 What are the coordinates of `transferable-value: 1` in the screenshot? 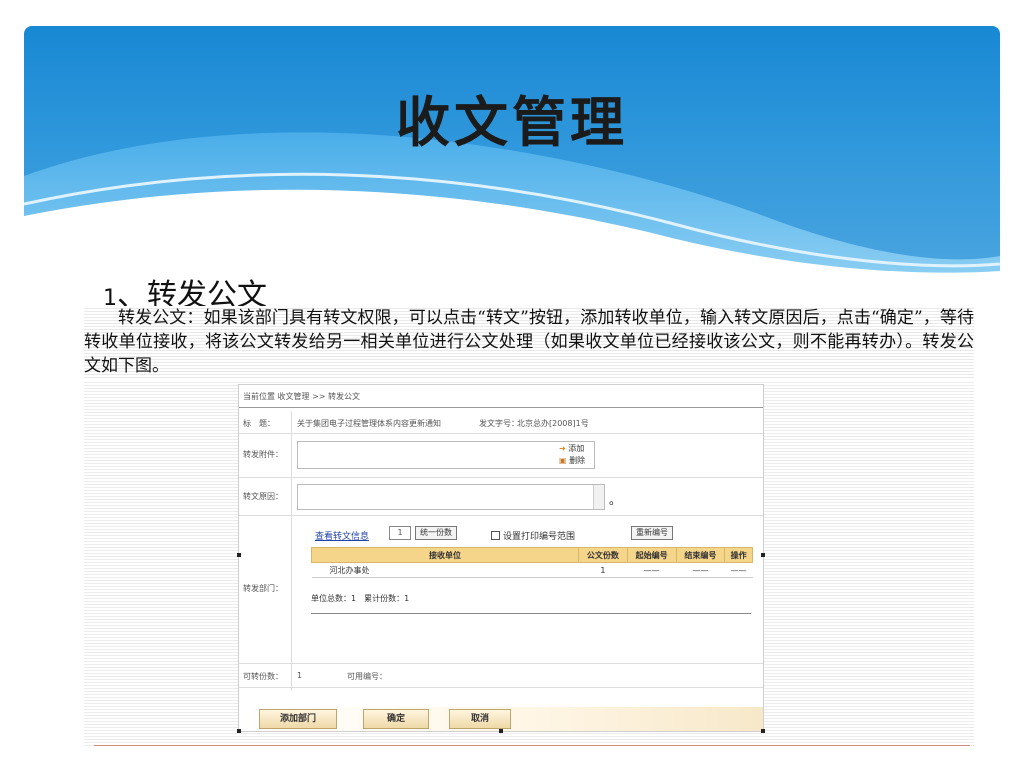 It's located at (300, 675).